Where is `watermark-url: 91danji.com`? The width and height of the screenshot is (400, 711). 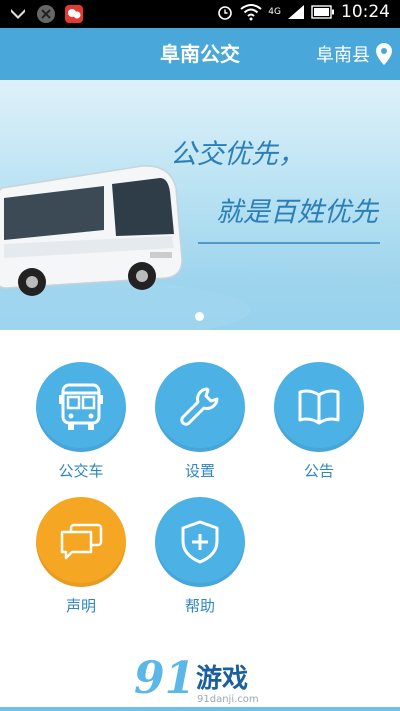
watermark-url: 91danji.com is located at coordinates (228, 699).